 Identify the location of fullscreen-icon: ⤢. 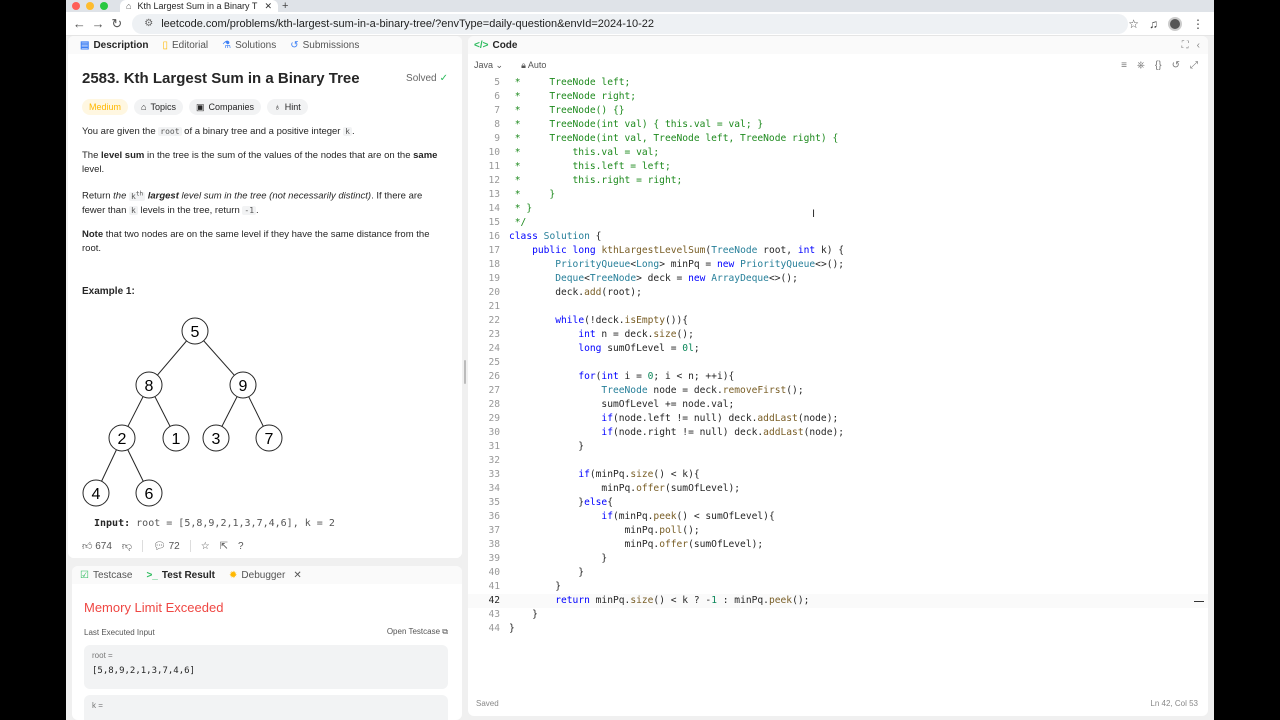
(1194, 65).